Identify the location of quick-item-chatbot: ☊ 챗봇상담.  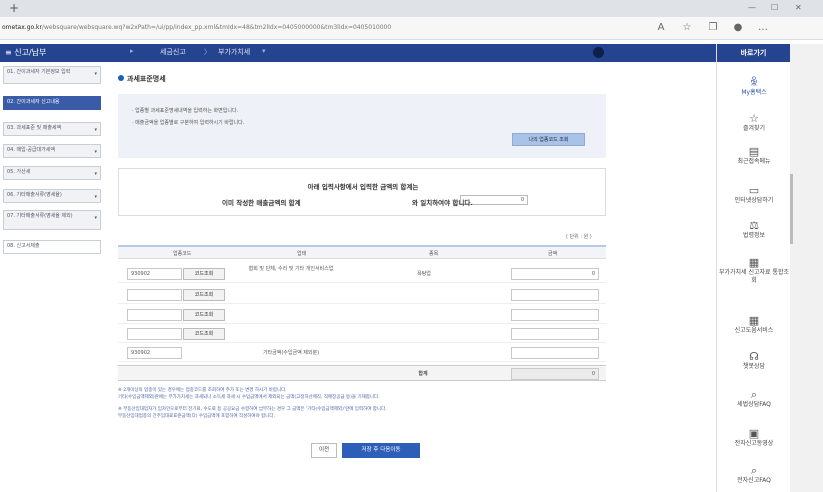
(754, 360).